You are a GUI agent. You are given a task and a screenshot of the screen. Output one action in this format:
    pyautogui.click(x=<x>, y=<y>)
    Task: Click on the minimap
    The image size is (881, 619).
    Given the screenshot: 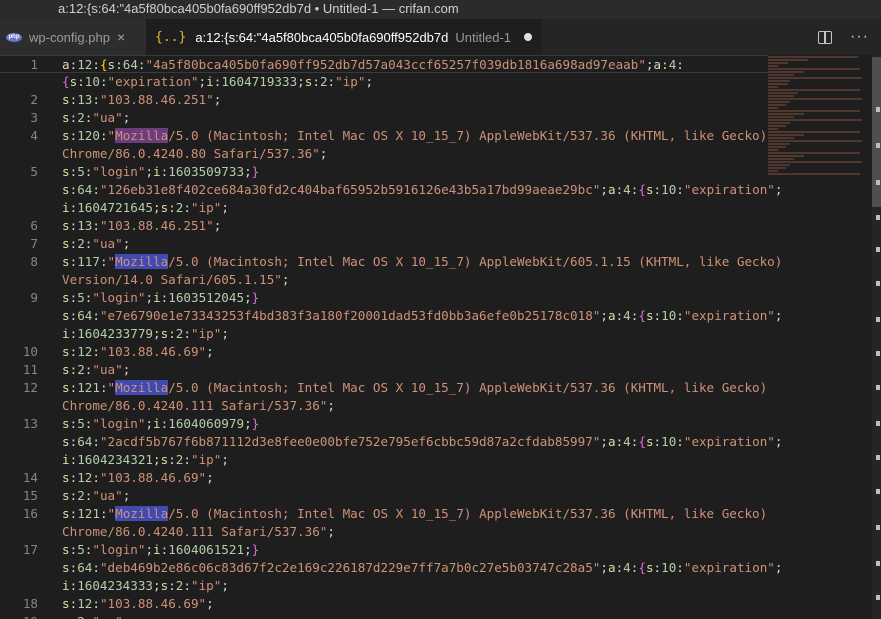 What is the action you would take?
    pyautogui.click(x=817, y=140)
    